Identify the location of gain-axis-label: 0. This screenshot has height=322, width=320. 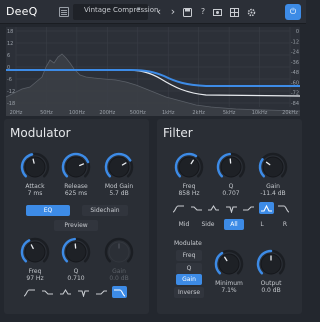
(8, 68).